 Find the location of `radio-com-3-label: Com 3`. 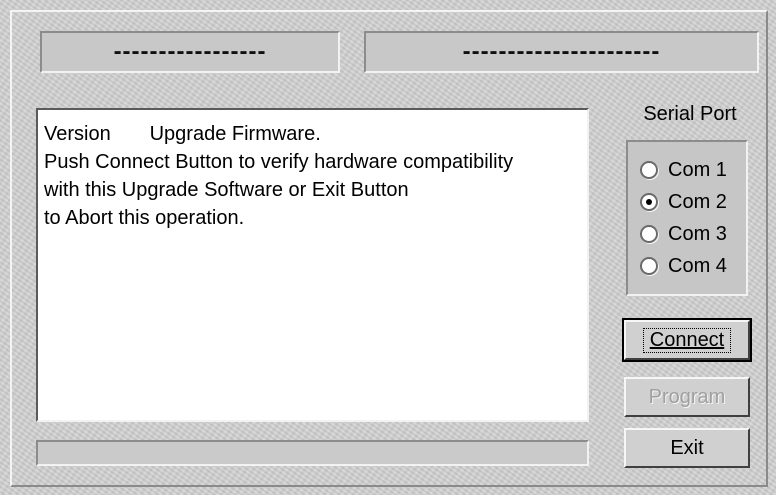

radio-com-3-label: Com 3 is located at coordinates (697, 233).